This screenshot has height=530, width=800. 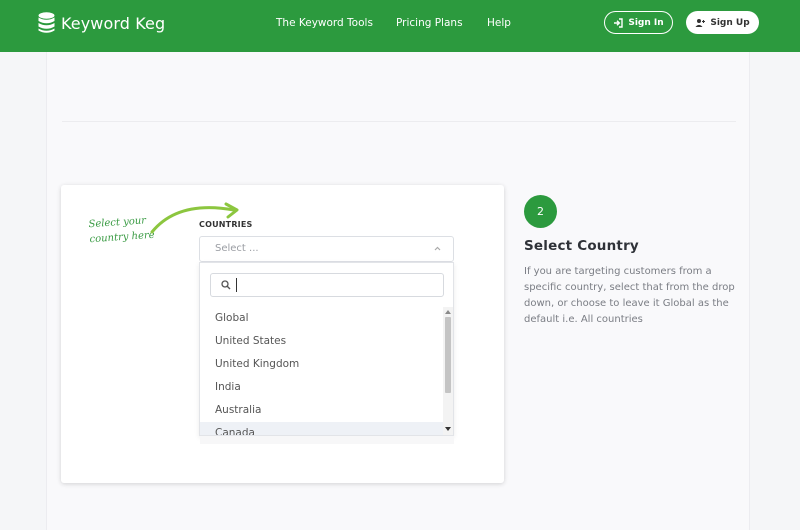 What do you see at coordinates (499, 23) in the screenshot?
I see `nav-help: Help` at bounding box center [499, 23].